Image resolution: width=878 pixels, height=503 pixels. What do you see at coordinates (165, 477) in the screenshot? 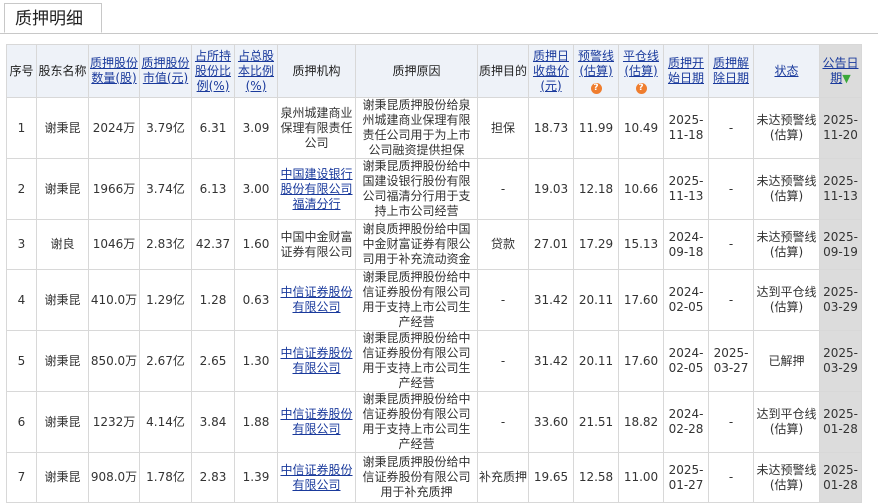
I see `cell-market-value: 1.78亿` at bounding box center [165, 477].